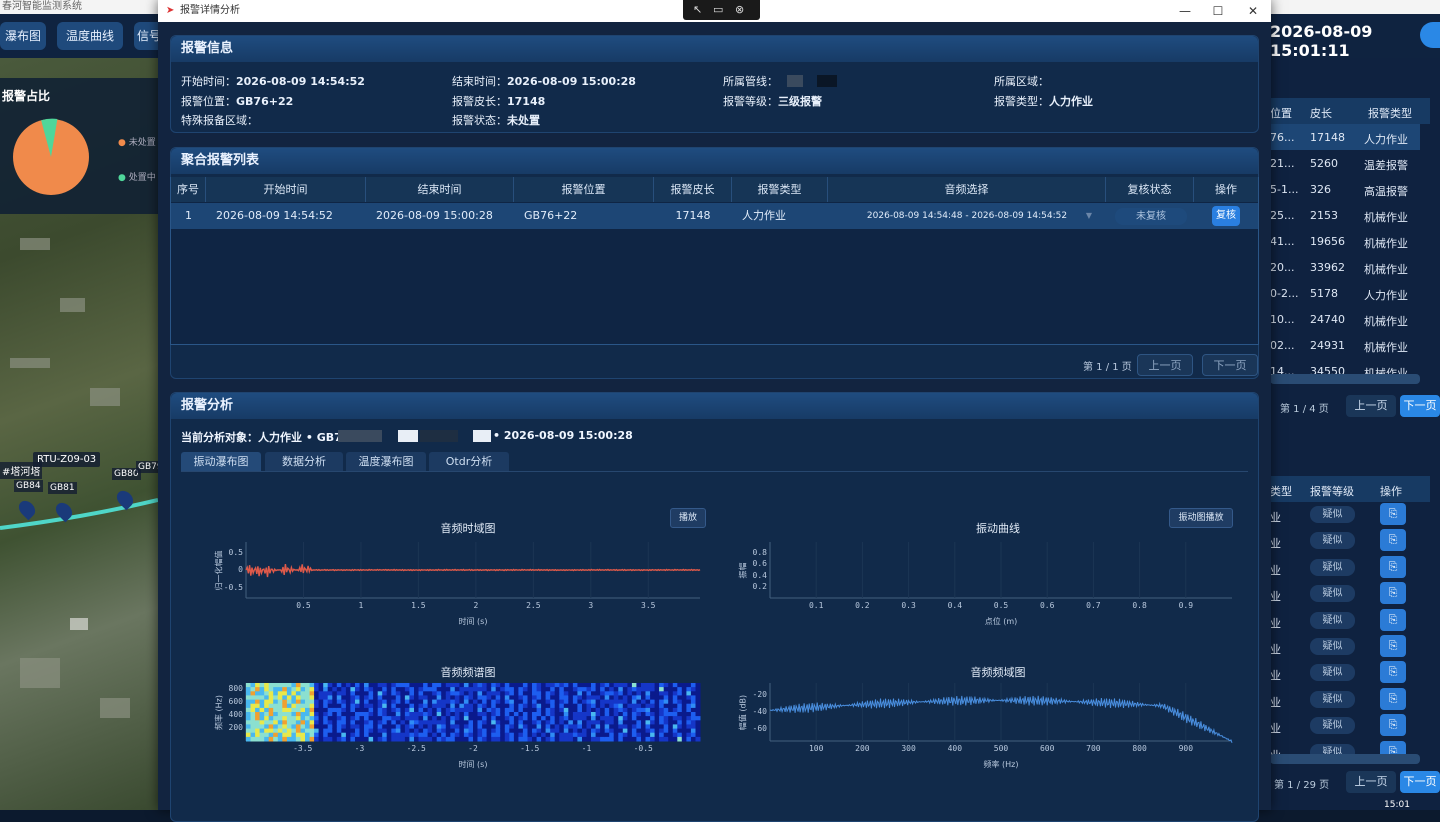 Image resolution: width=1440 pixels, height=822 pixels. I want to click on chart-play-button: 播放, so click(688, 518).